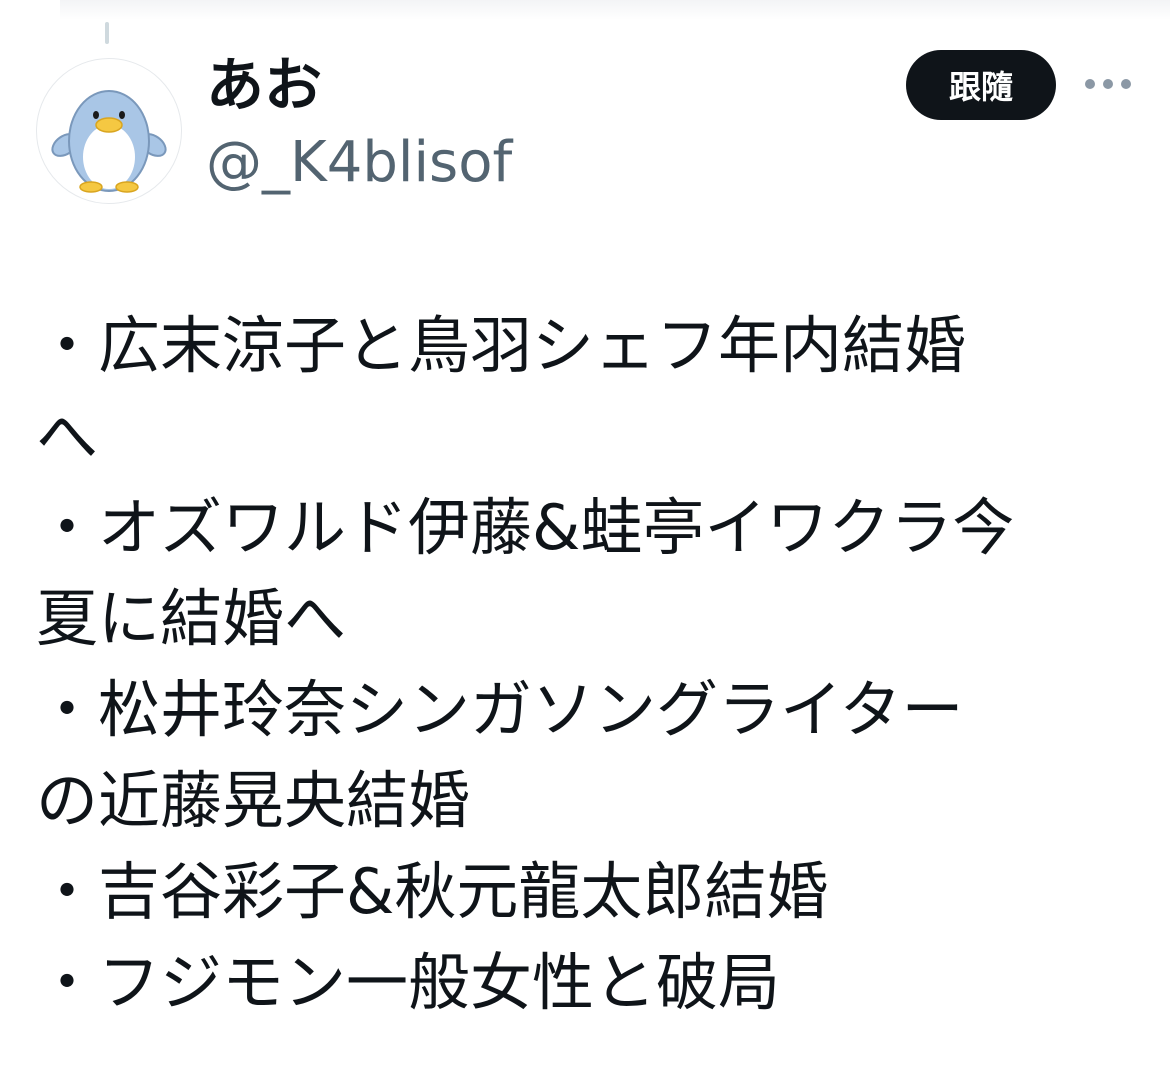  What do you see at coordinates (109, 141) in the screenshot?
I see `penguin-avatar-icon` at bounding box center [109, 141].